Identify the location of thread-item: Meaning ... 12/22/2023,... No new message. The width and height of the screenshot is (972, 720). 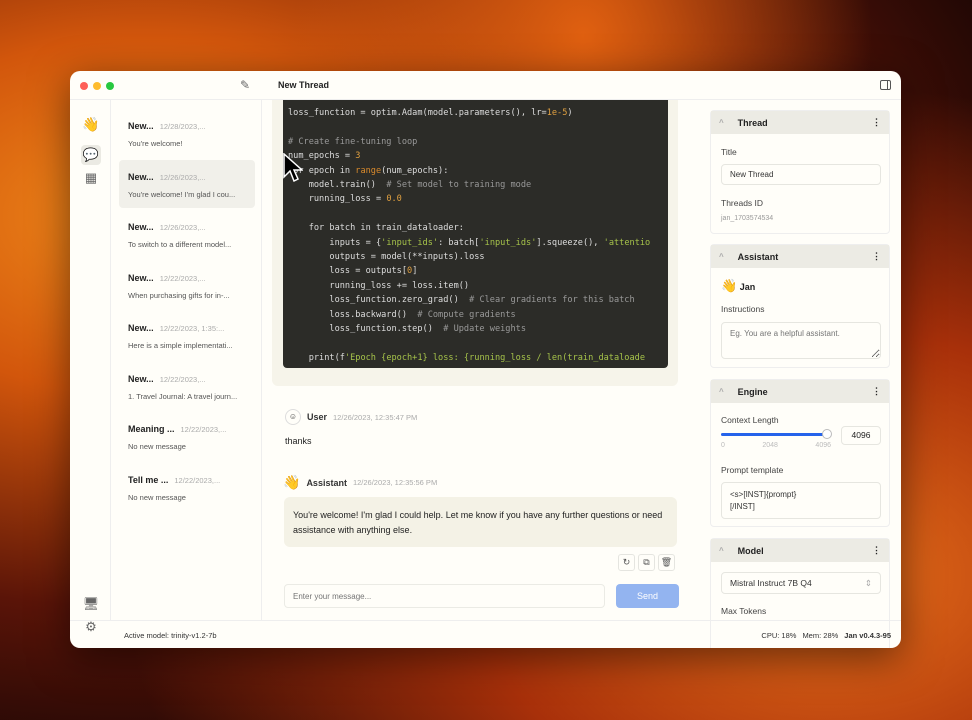
(187, 436).